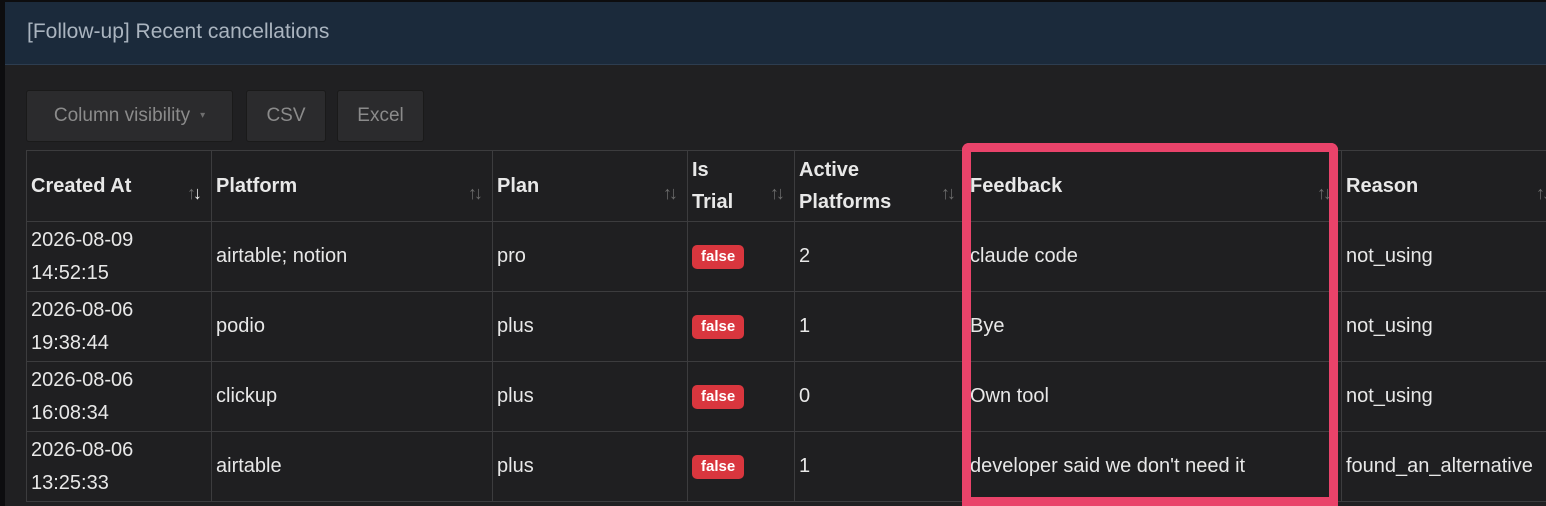  I want to click on cell-platform: podio, so click(352, 326).